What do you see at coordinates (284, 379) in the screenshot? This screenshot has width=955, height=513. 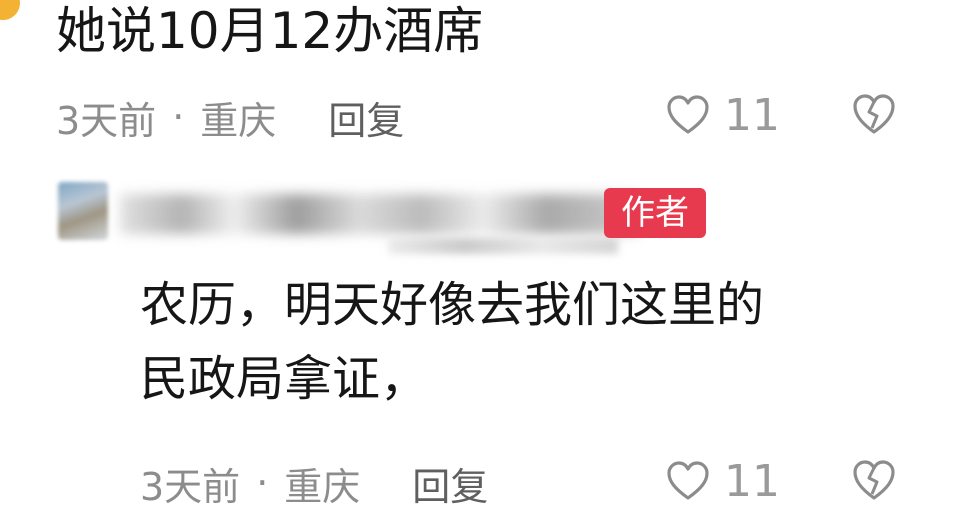 I see `reply-text-line: 民政局拿证，` at bounding box center [284, 379].